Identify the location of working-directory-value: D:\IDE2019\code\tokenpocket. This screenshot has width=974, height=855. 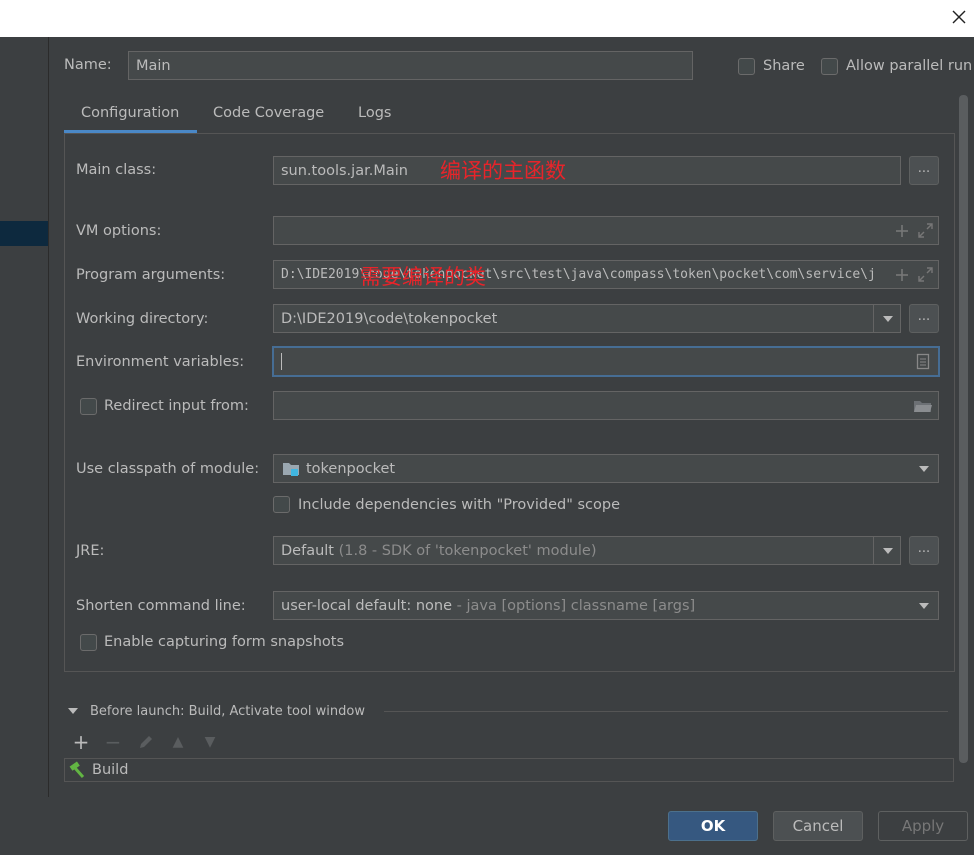
(389, 318).